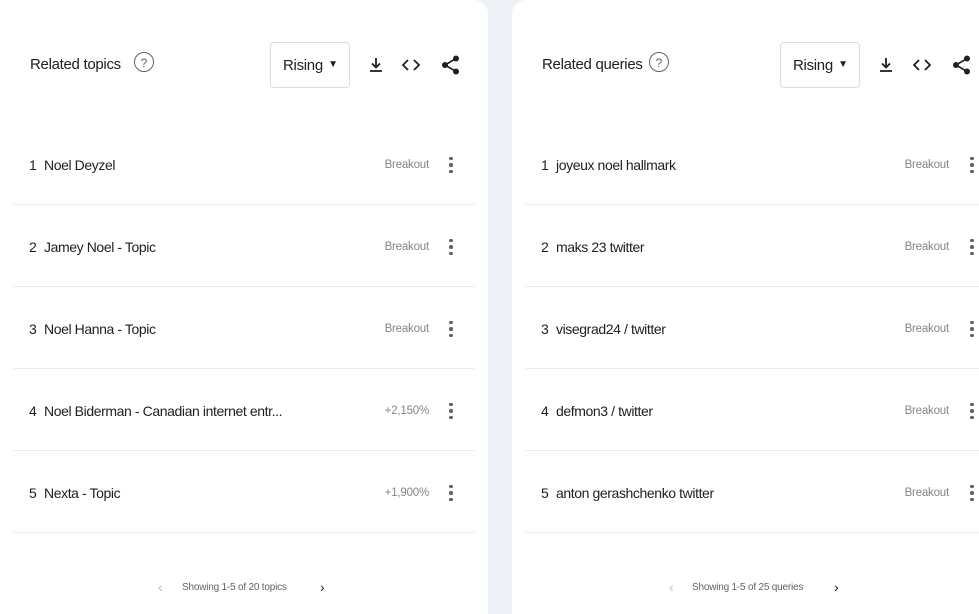  Describe the element at coordinates (234, 587) in the screenshot. I see `pagination-text: Showing 1-5 of 20 topics` at that location.